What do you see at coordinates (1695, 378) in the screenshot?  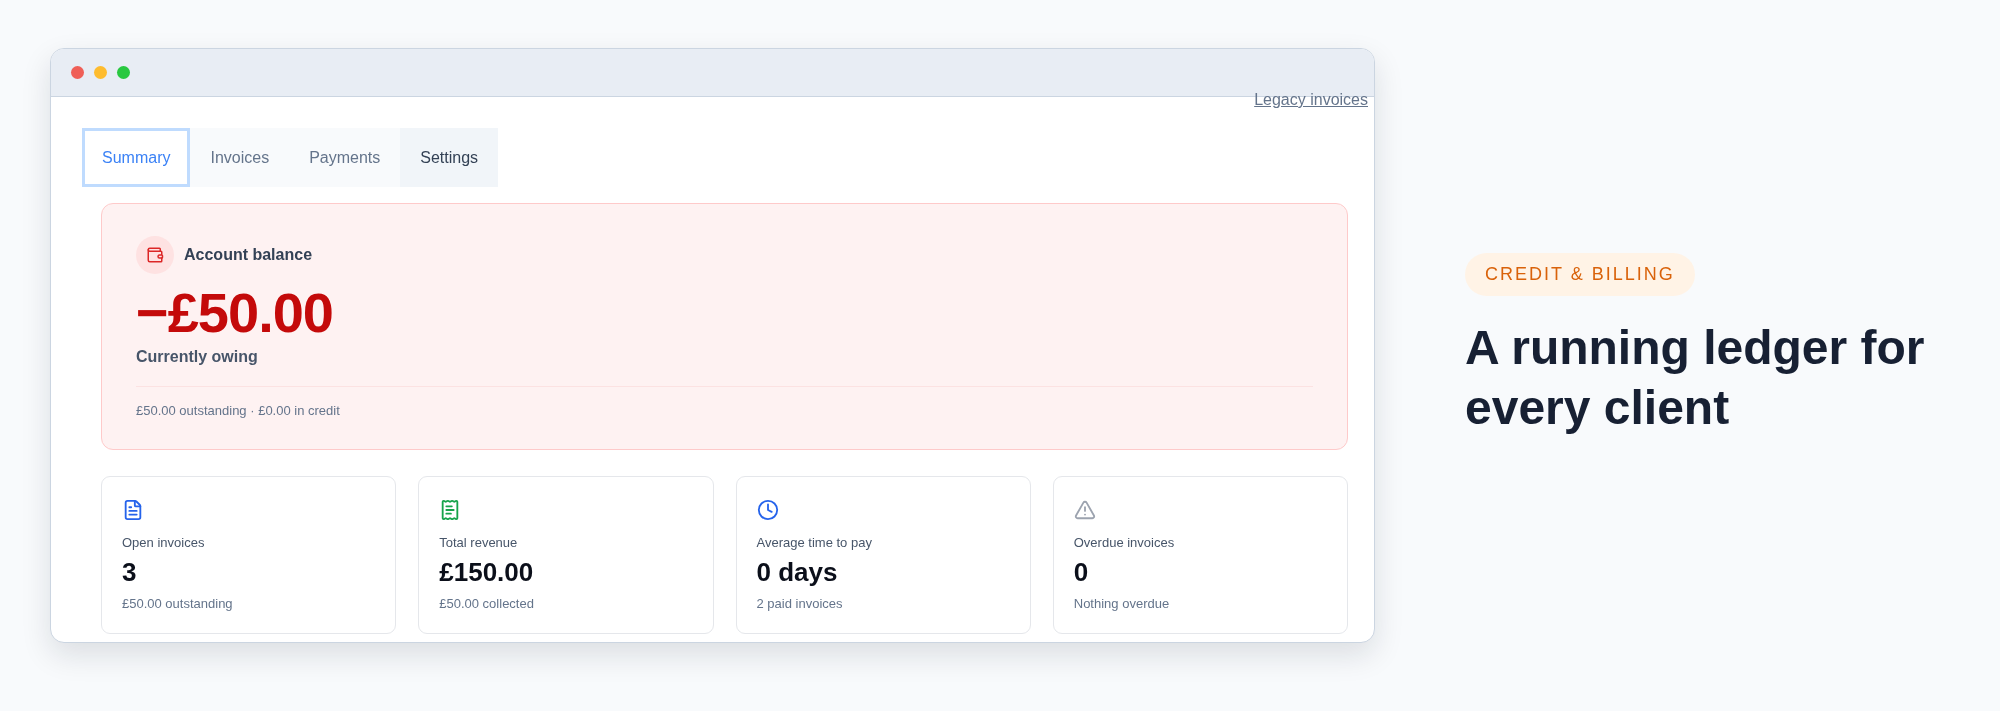 I see `feature-heading: A running ledger for every client` at bounding box center [1695, 378].